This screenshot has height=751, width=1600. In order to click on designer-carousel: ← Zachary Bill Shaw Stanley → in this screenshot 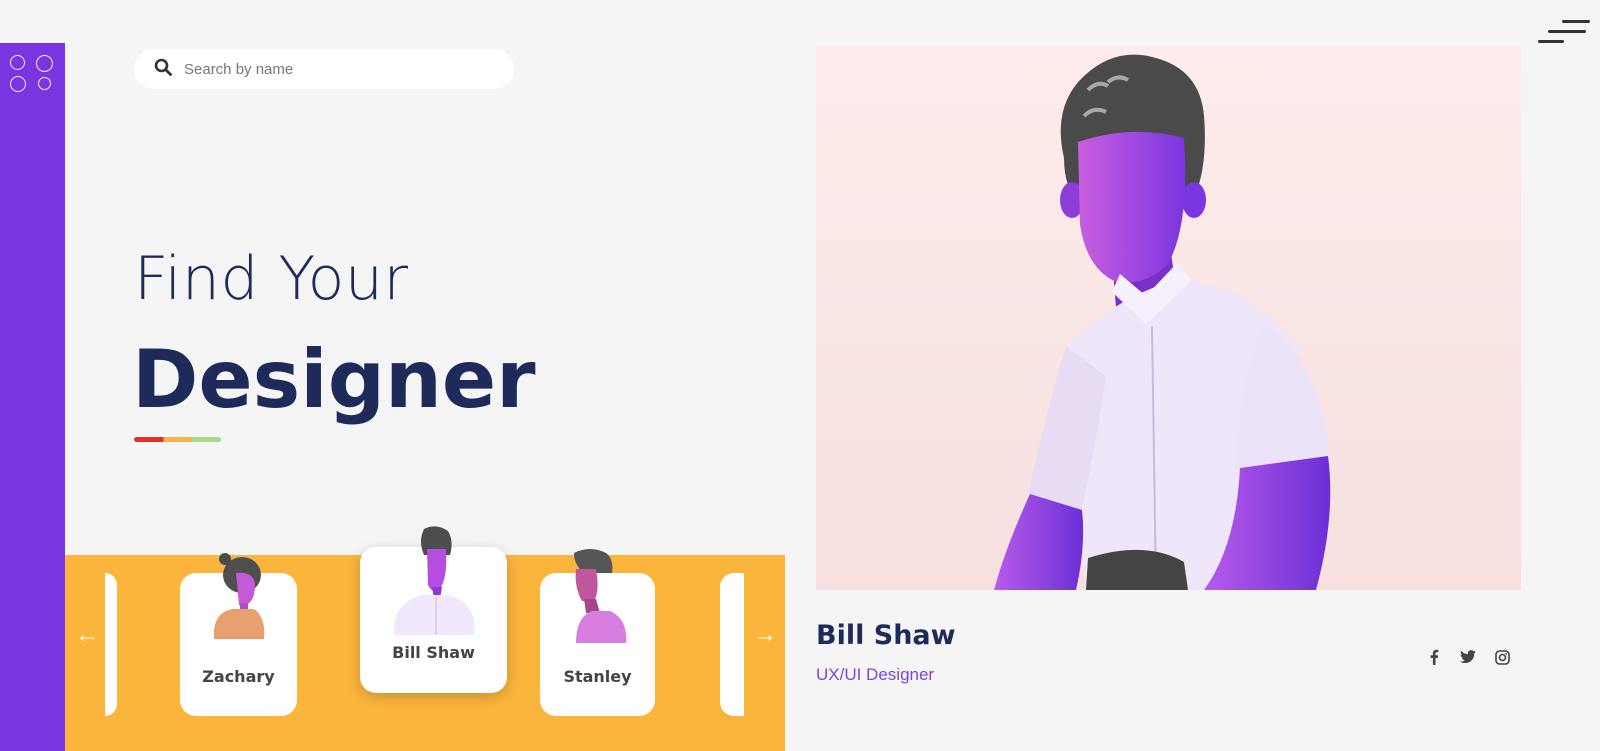, I will do `click(425, 638)`.